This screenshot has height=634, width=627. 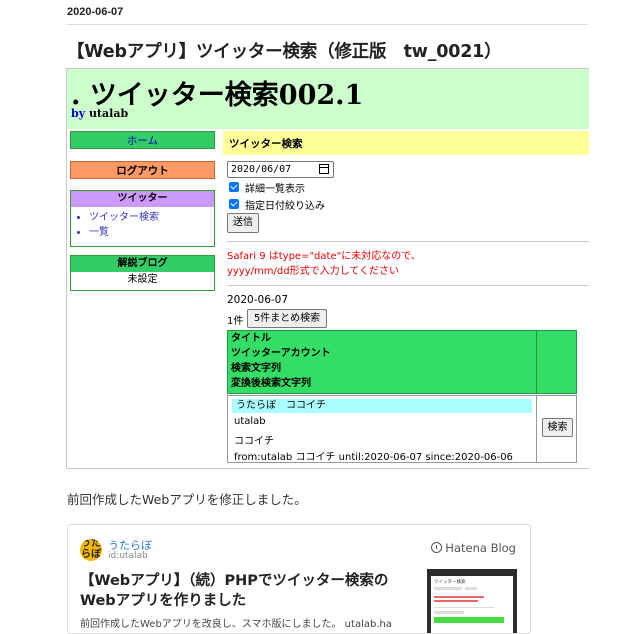 I want to click on date-filter-checkbox, so click(x=234, y=204).